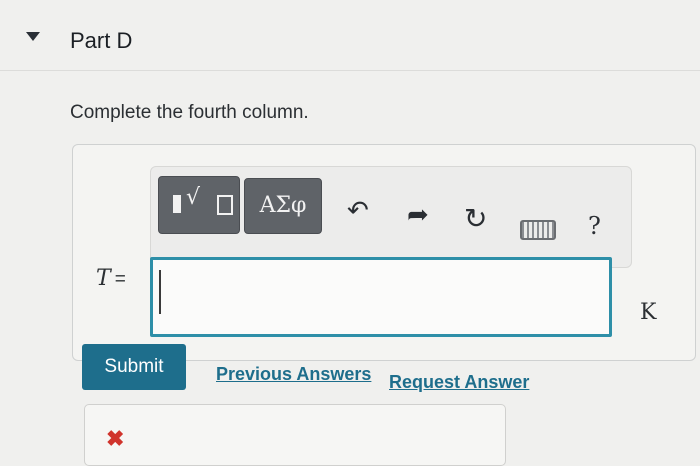 This screenshot has height=466, width=700. Describe the element at coordinates (33, 36) in the screenshot. I see `collapse-caret-icon` at that location.